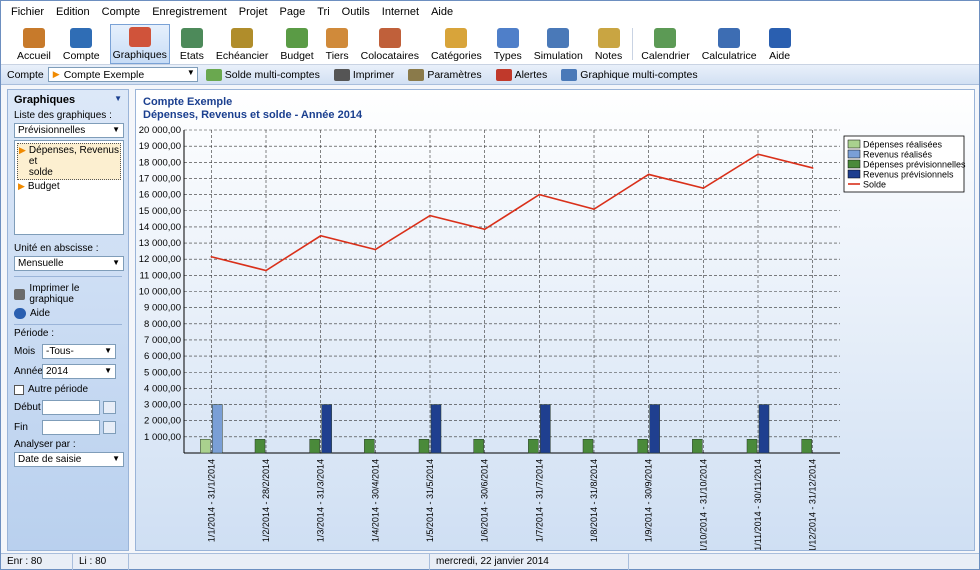 The height and width of the screenshot is (570, 980). Describe the element at coordinates (779, 38) in the screenshot. I see `help-icon` at that location.